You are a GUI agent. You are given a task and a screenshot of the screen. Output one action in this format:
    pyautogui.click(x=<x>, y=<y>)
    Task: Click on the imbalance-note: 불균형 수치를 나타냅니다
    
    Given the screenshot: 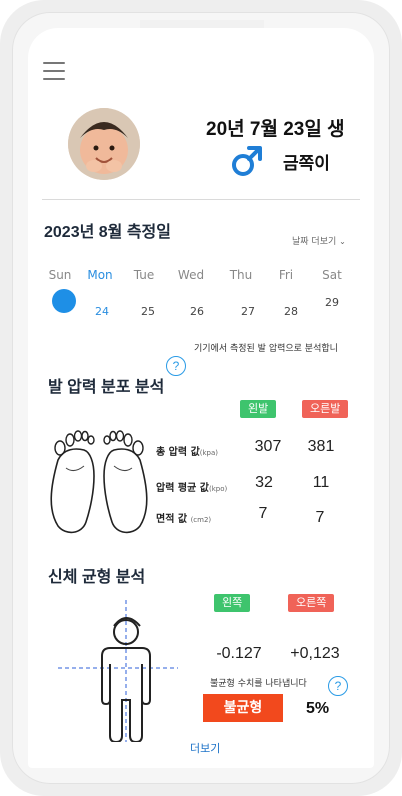 What is the action you would take?
    pyautogui.click(x=258, y=684)
    